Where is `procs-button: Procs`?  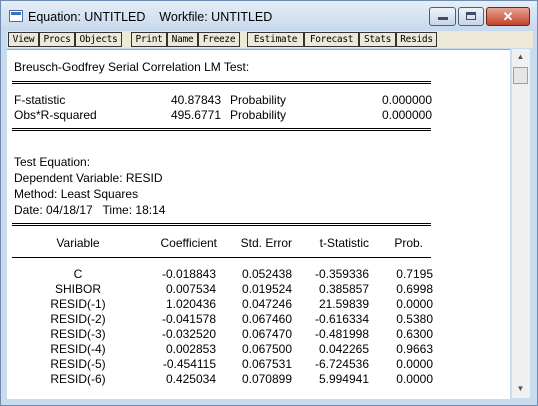 procs-button: Procs is located at coordinates (57, 39).